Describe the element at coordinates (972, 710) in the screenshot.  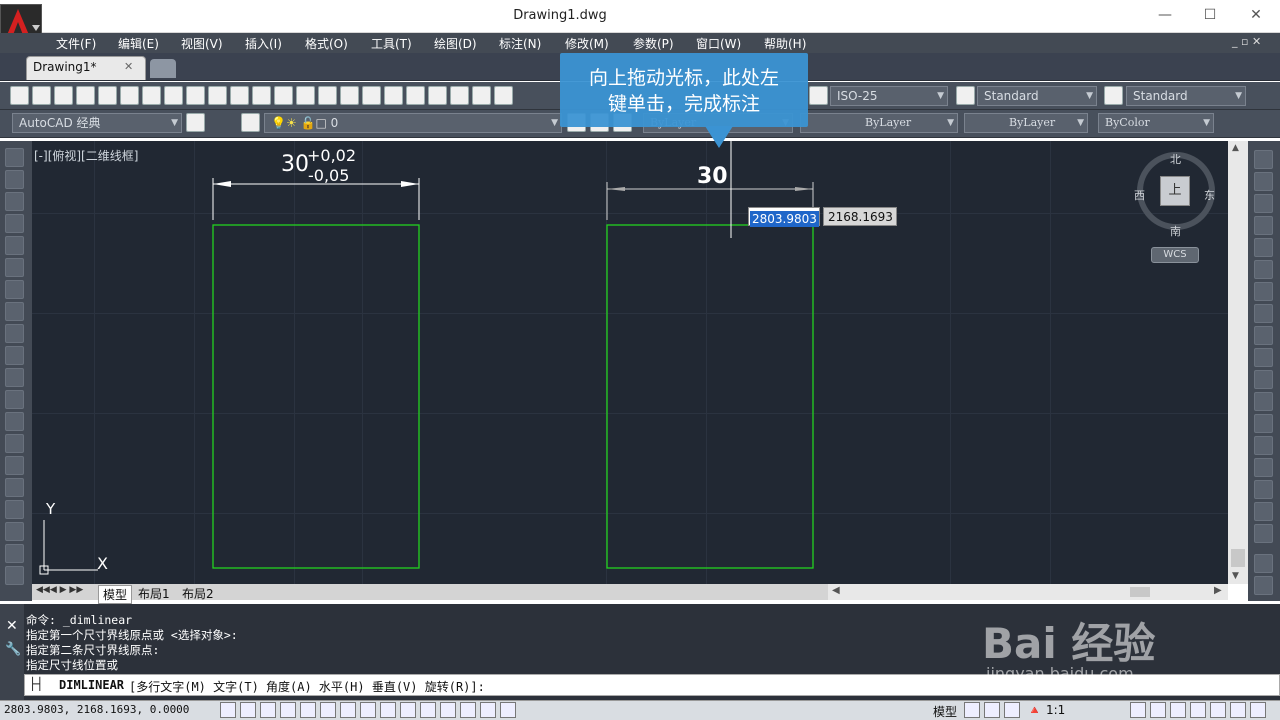
I see `quick-view-layouts-icon` at that location.